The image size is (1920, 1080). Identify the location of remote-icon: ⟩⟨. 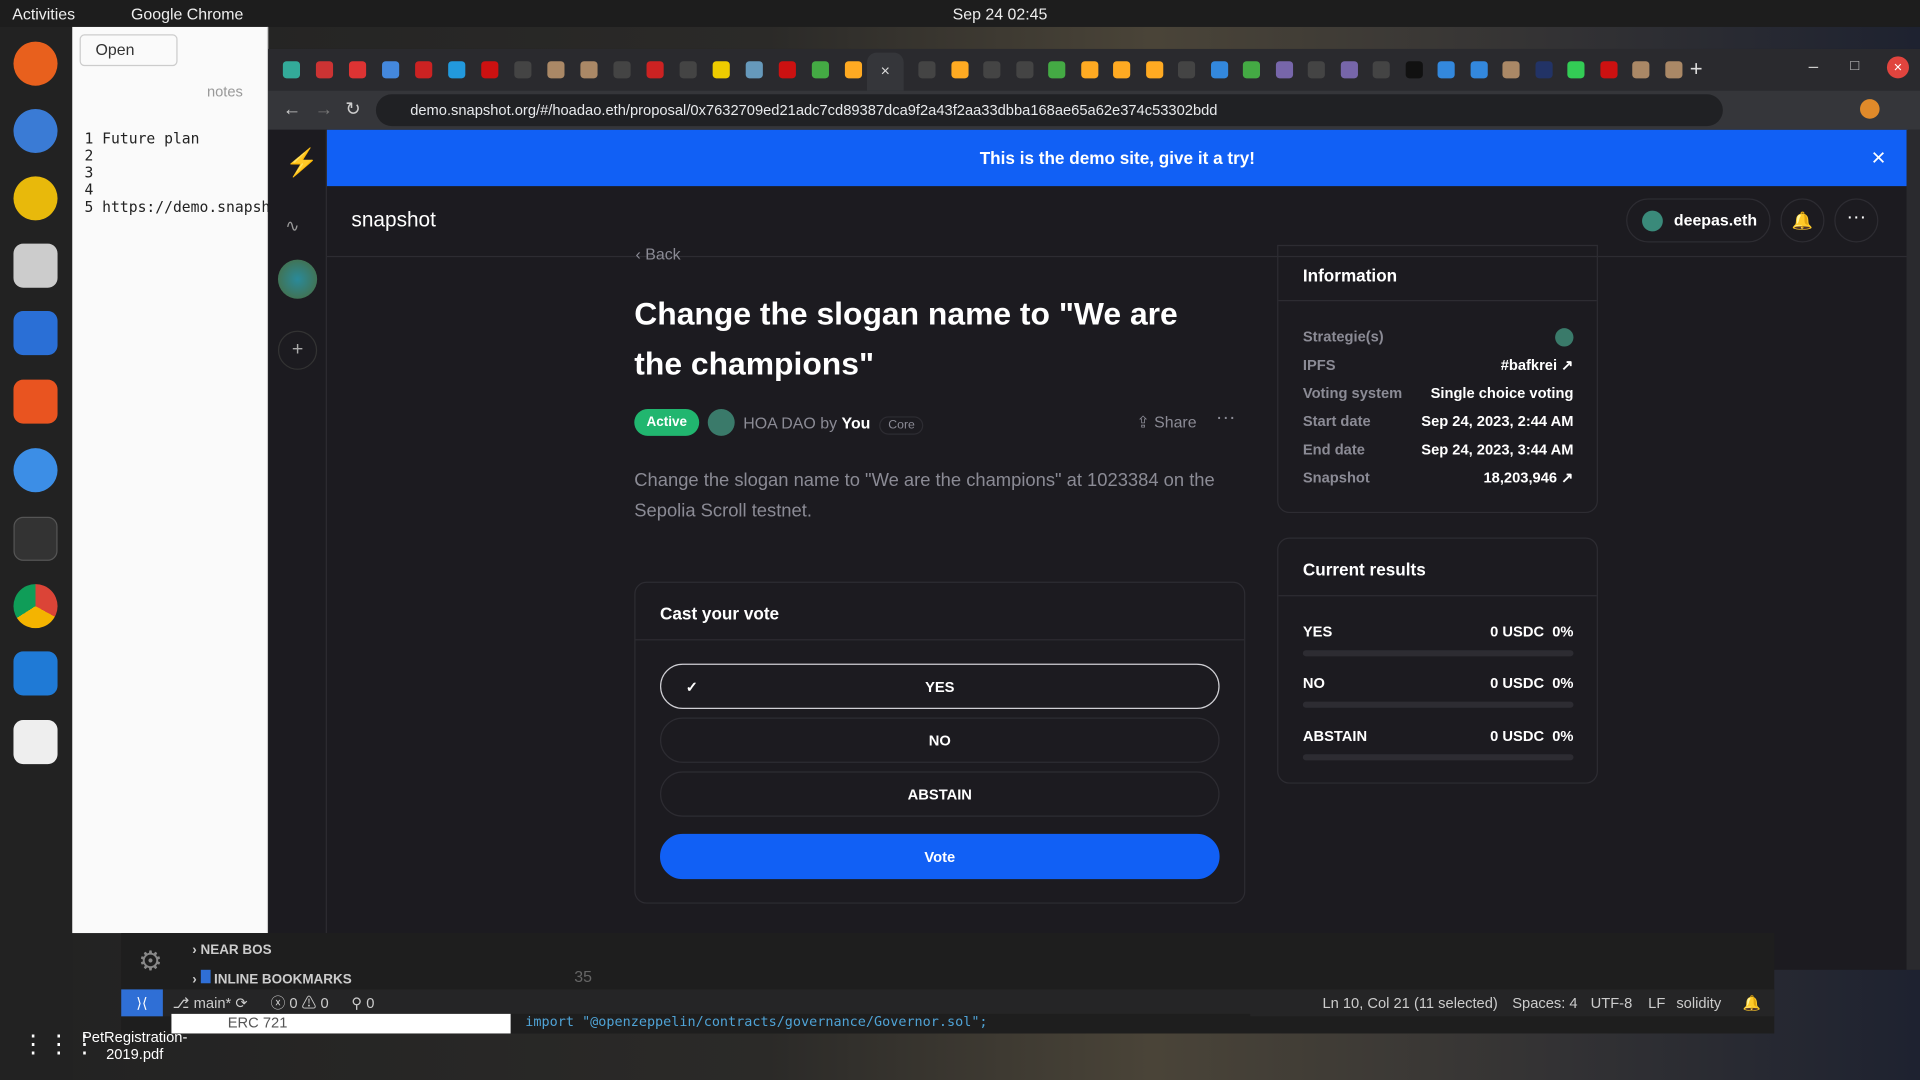
(142, 1003).